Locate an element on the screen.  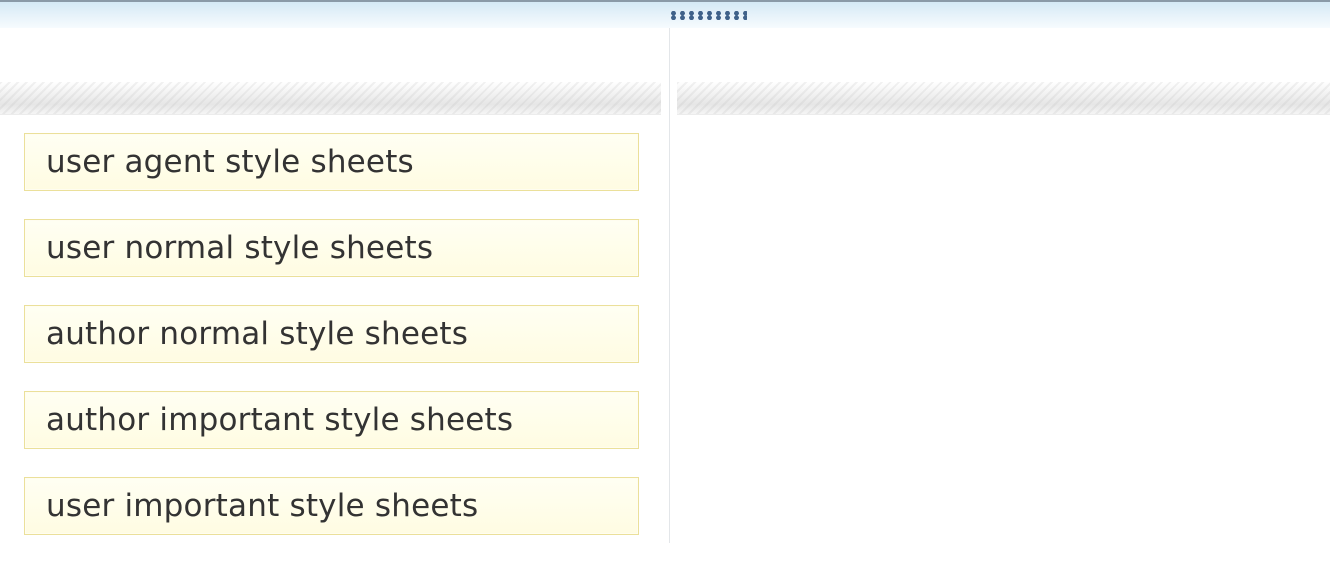
source-panel-header is located at coordinates (330, 98).